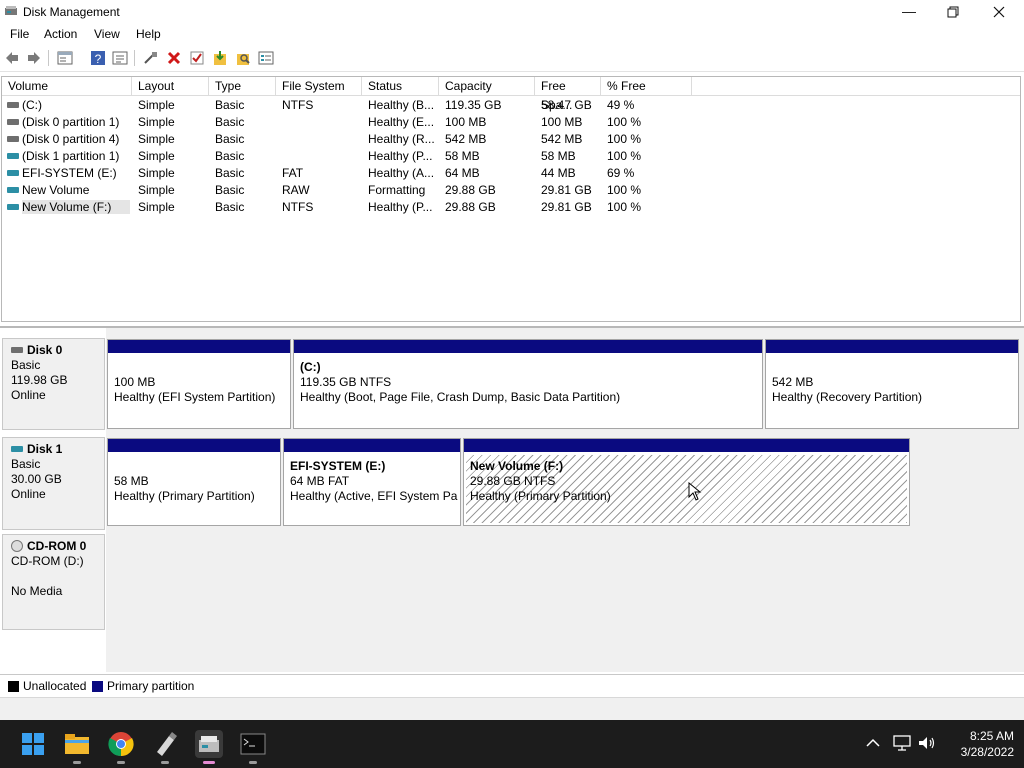 The width and height of the screenshot is (1024, 768). What do you see at coordinates (512, 685) in the screenshot?
I see `legend: Unallocated Primary partition` at bounding box center [512, 685].